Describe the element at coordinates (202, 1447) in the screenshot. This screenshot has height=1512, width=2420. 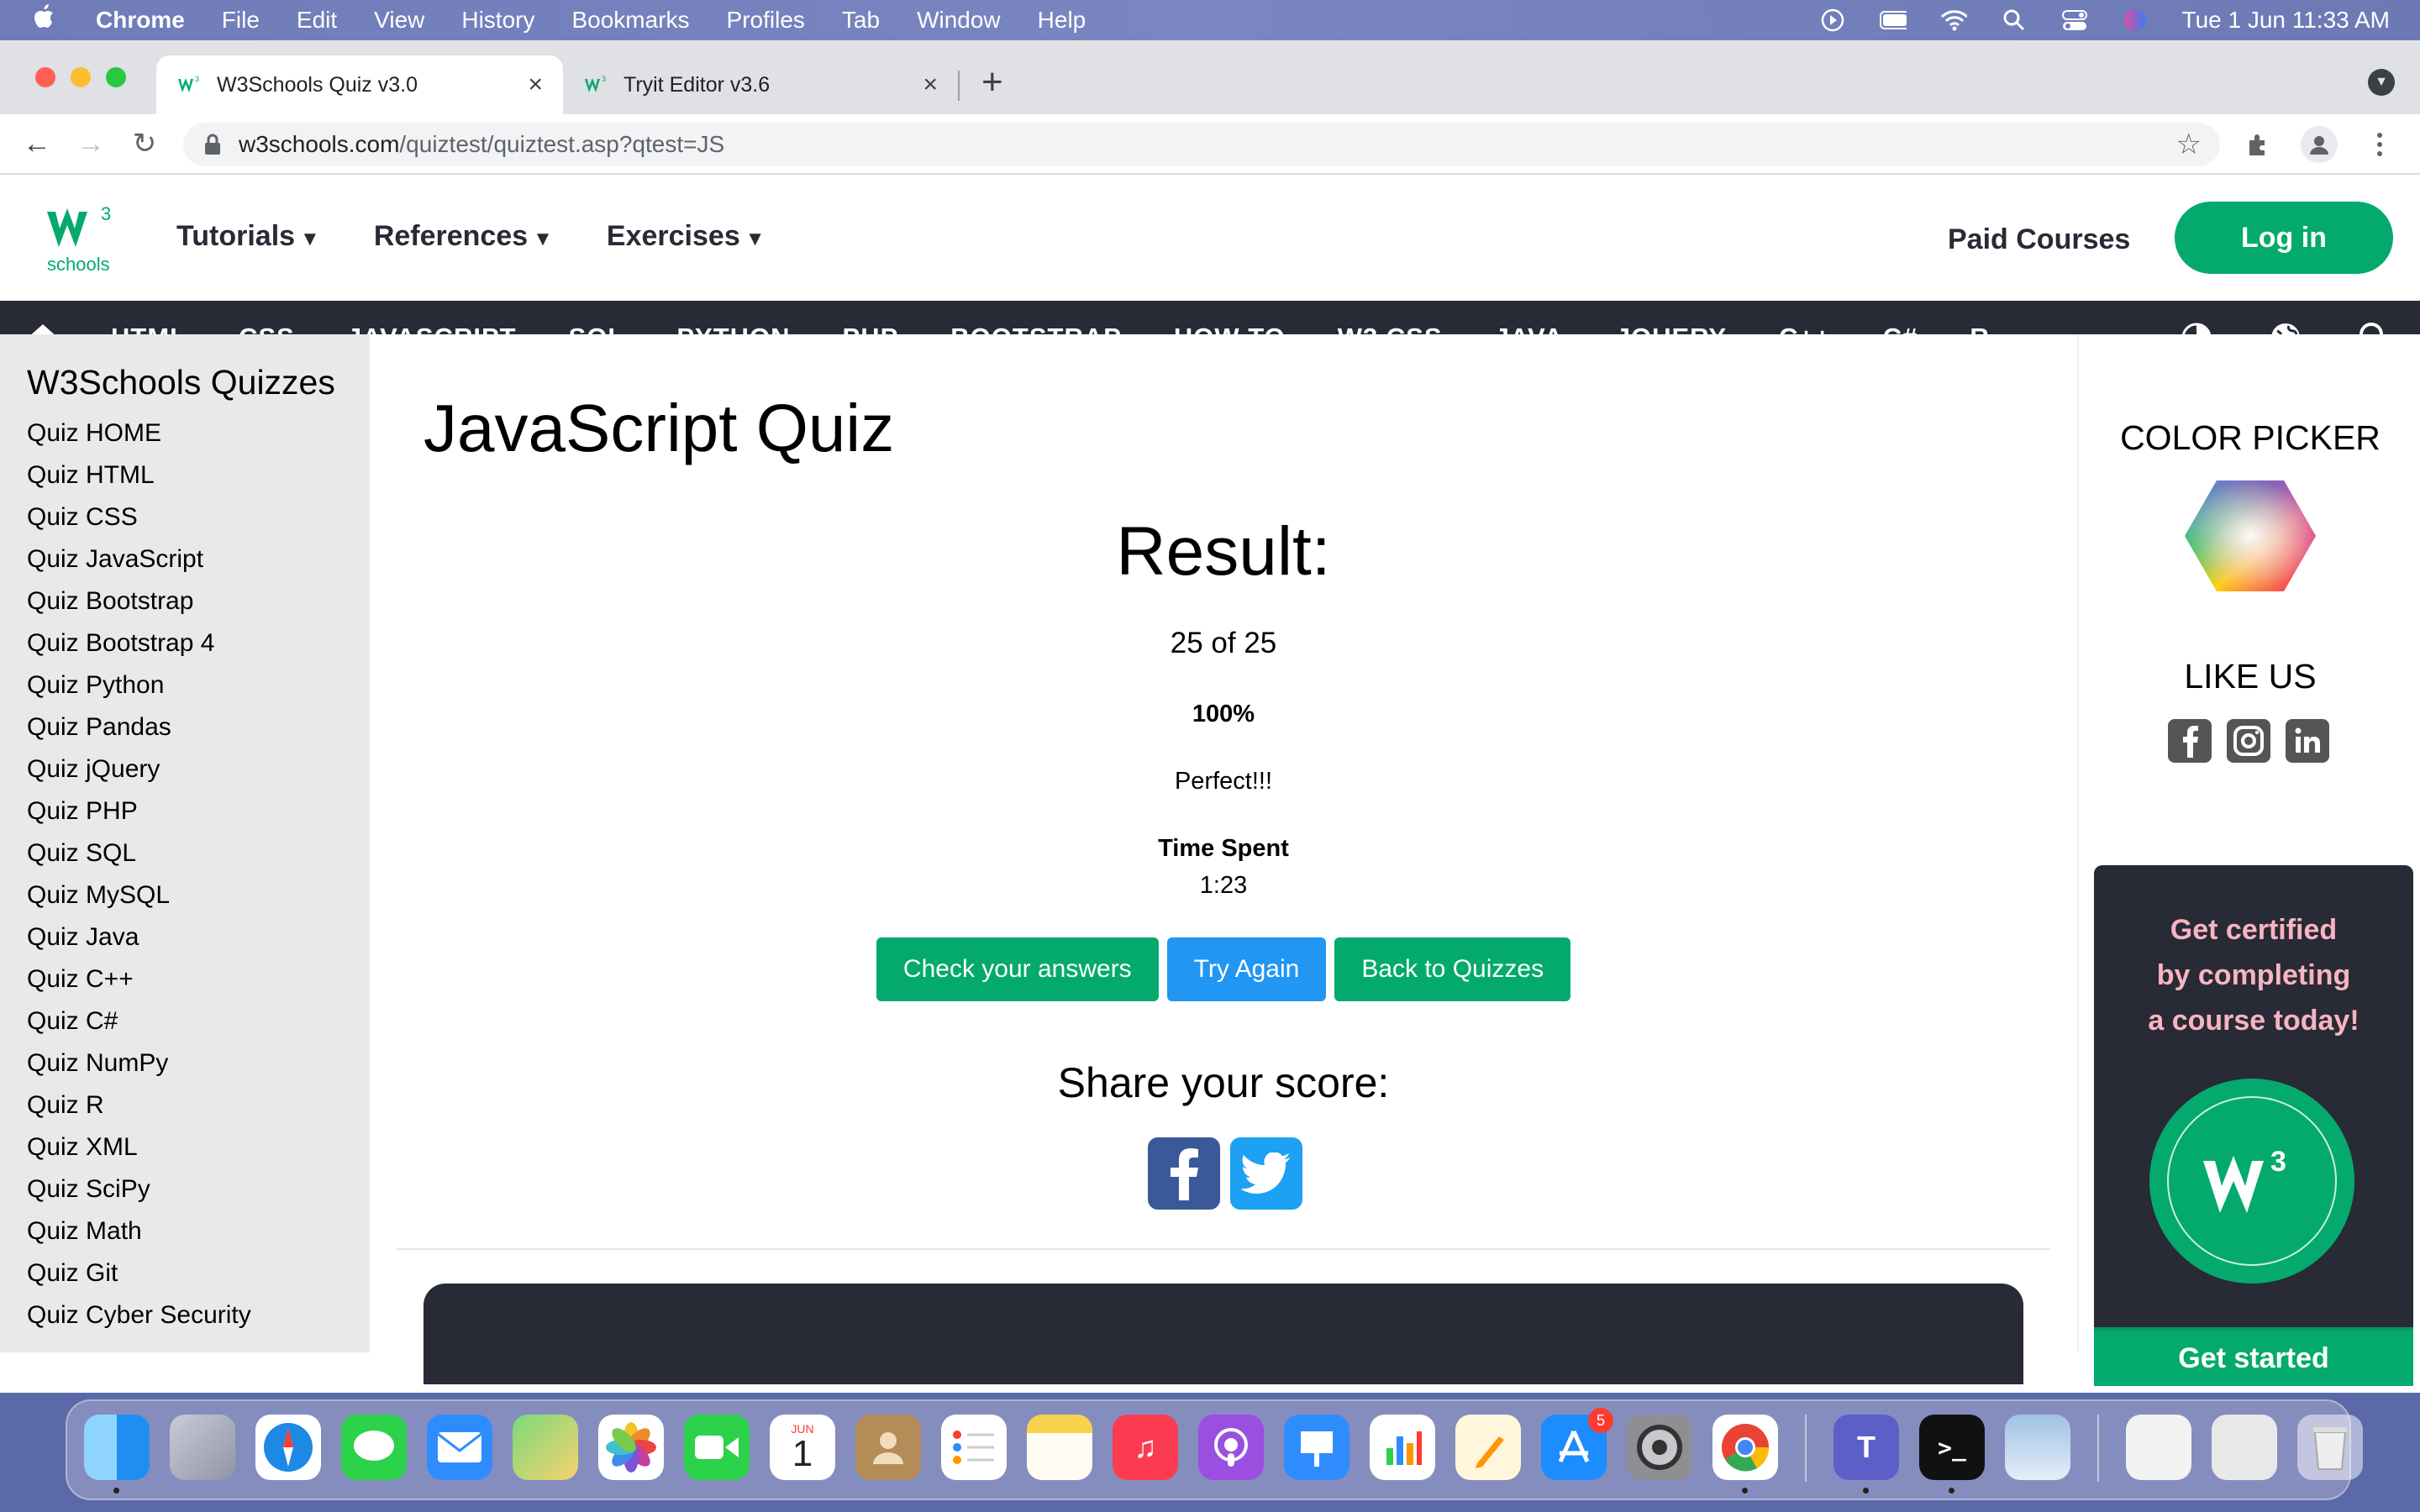
I see `launchpad-icon` at that location.